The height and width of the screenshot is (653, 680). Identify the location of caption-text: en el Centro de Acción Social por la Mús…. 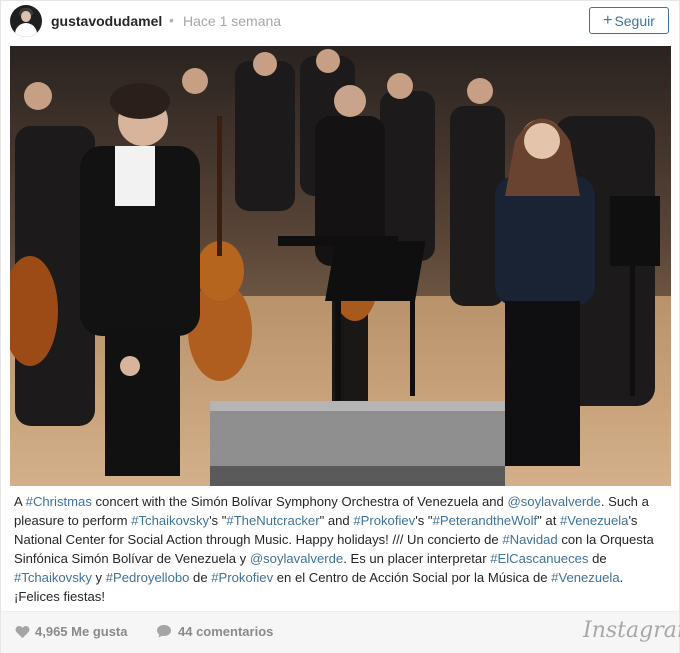
(412, 577).